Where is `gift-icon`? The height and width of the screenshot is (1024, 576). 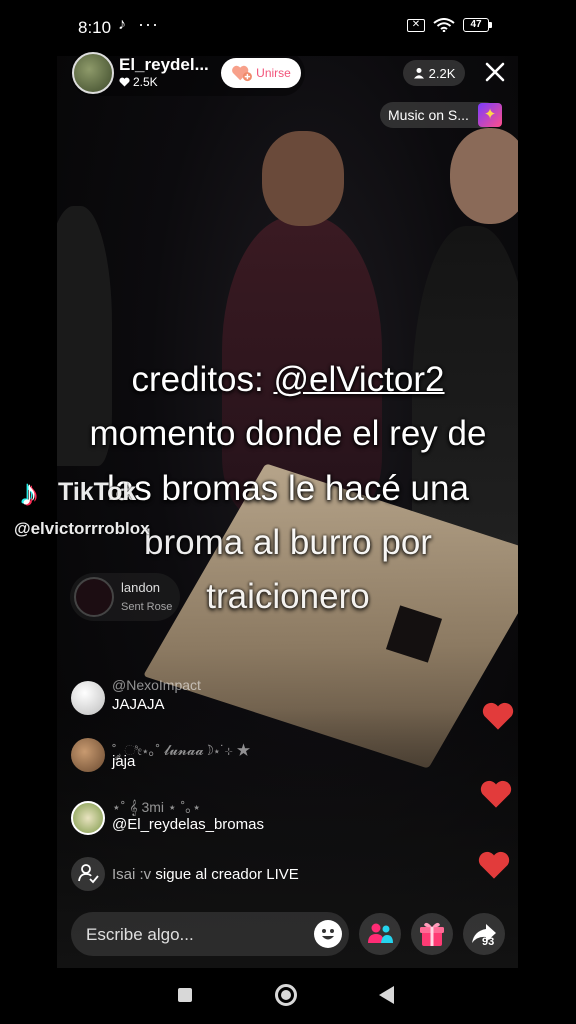
gift-icon is located at coordinates (432, 934).